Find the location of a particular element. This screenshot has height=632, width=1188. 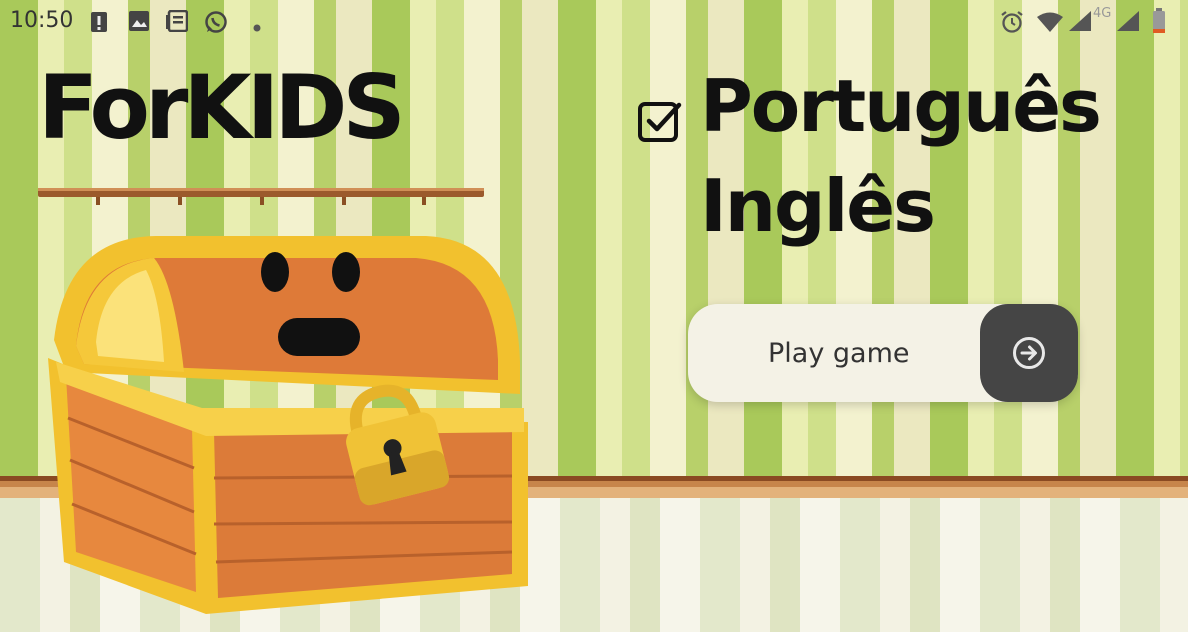

arrow-right-circle-icon is located at coordinates (1029, 353).